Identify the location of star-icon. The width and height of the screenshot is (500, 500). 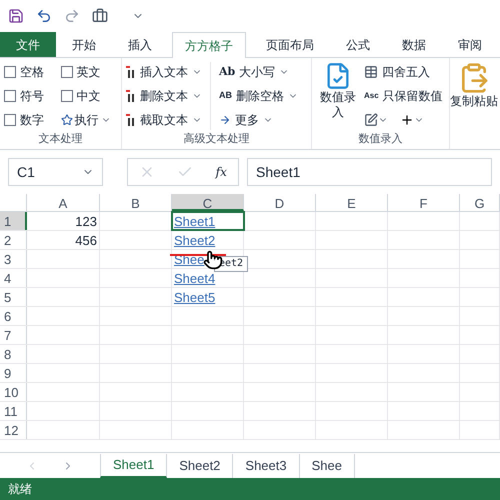
(66, 120).